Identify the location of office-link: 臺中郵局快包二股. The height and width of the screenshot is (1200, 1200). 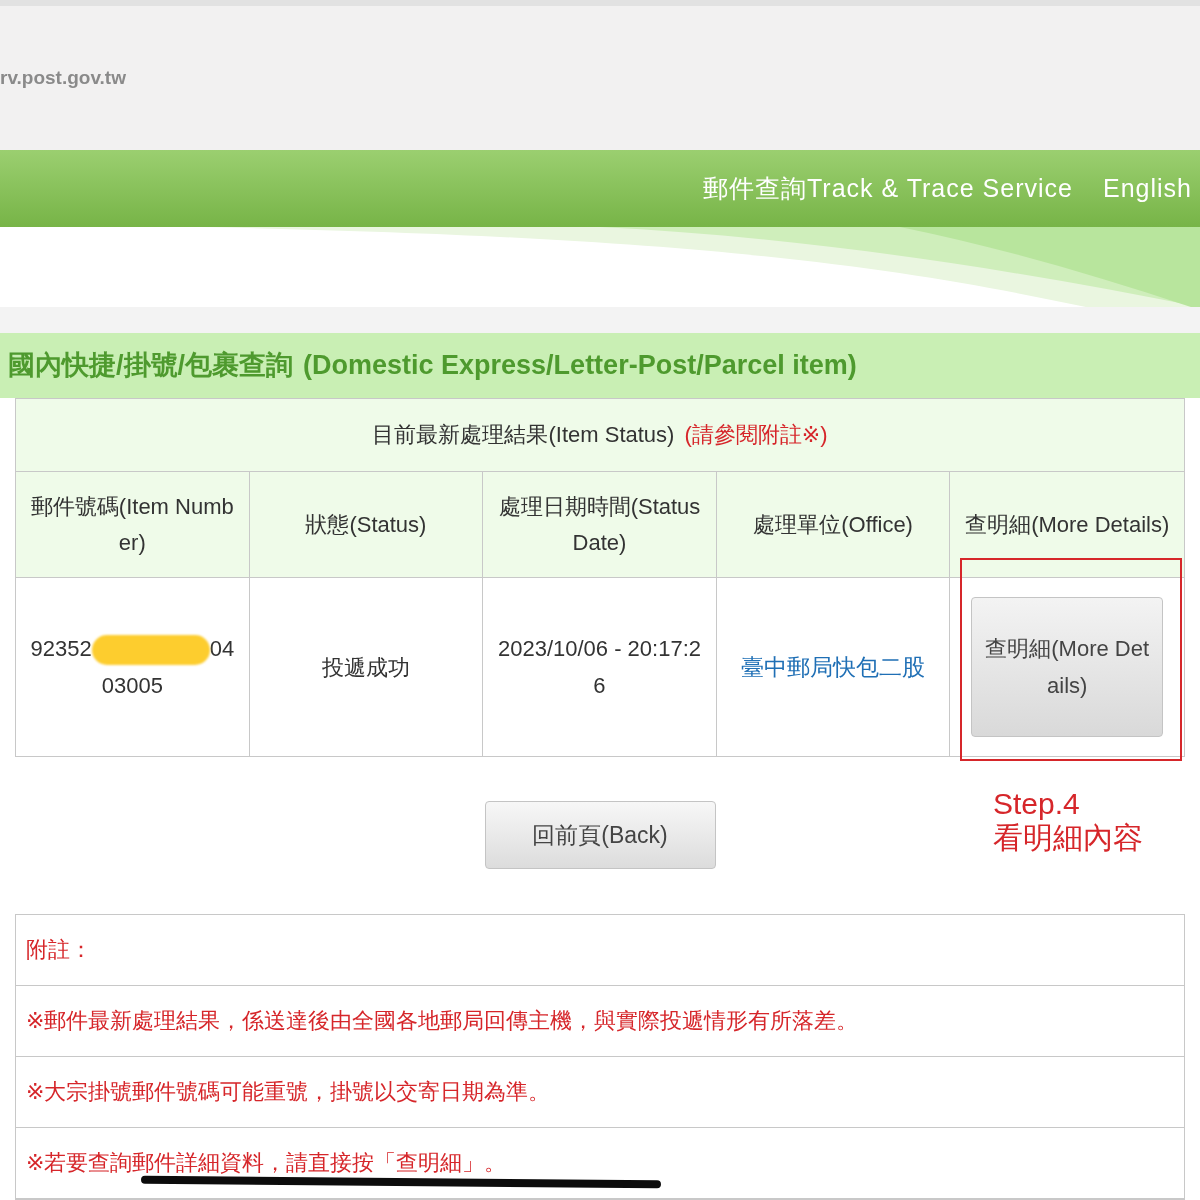
(833, 667).